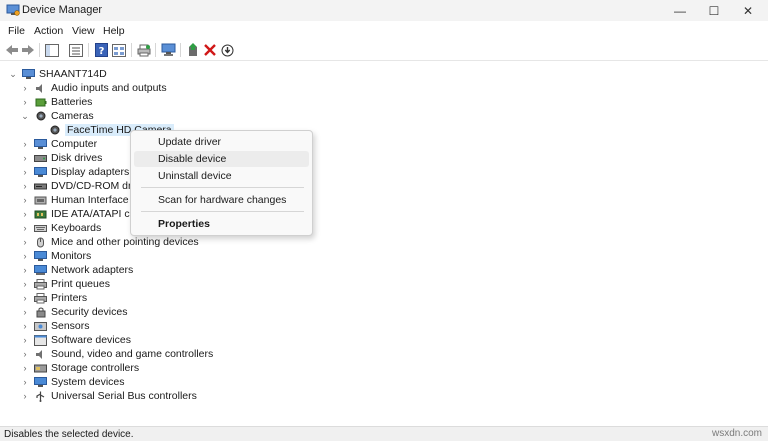 The width and height of the screenshot is (768, 441). Describe the element at coordinates (221, 176) in the screenshot. I see `context-uninstall-device: Uninstall device` at that location.